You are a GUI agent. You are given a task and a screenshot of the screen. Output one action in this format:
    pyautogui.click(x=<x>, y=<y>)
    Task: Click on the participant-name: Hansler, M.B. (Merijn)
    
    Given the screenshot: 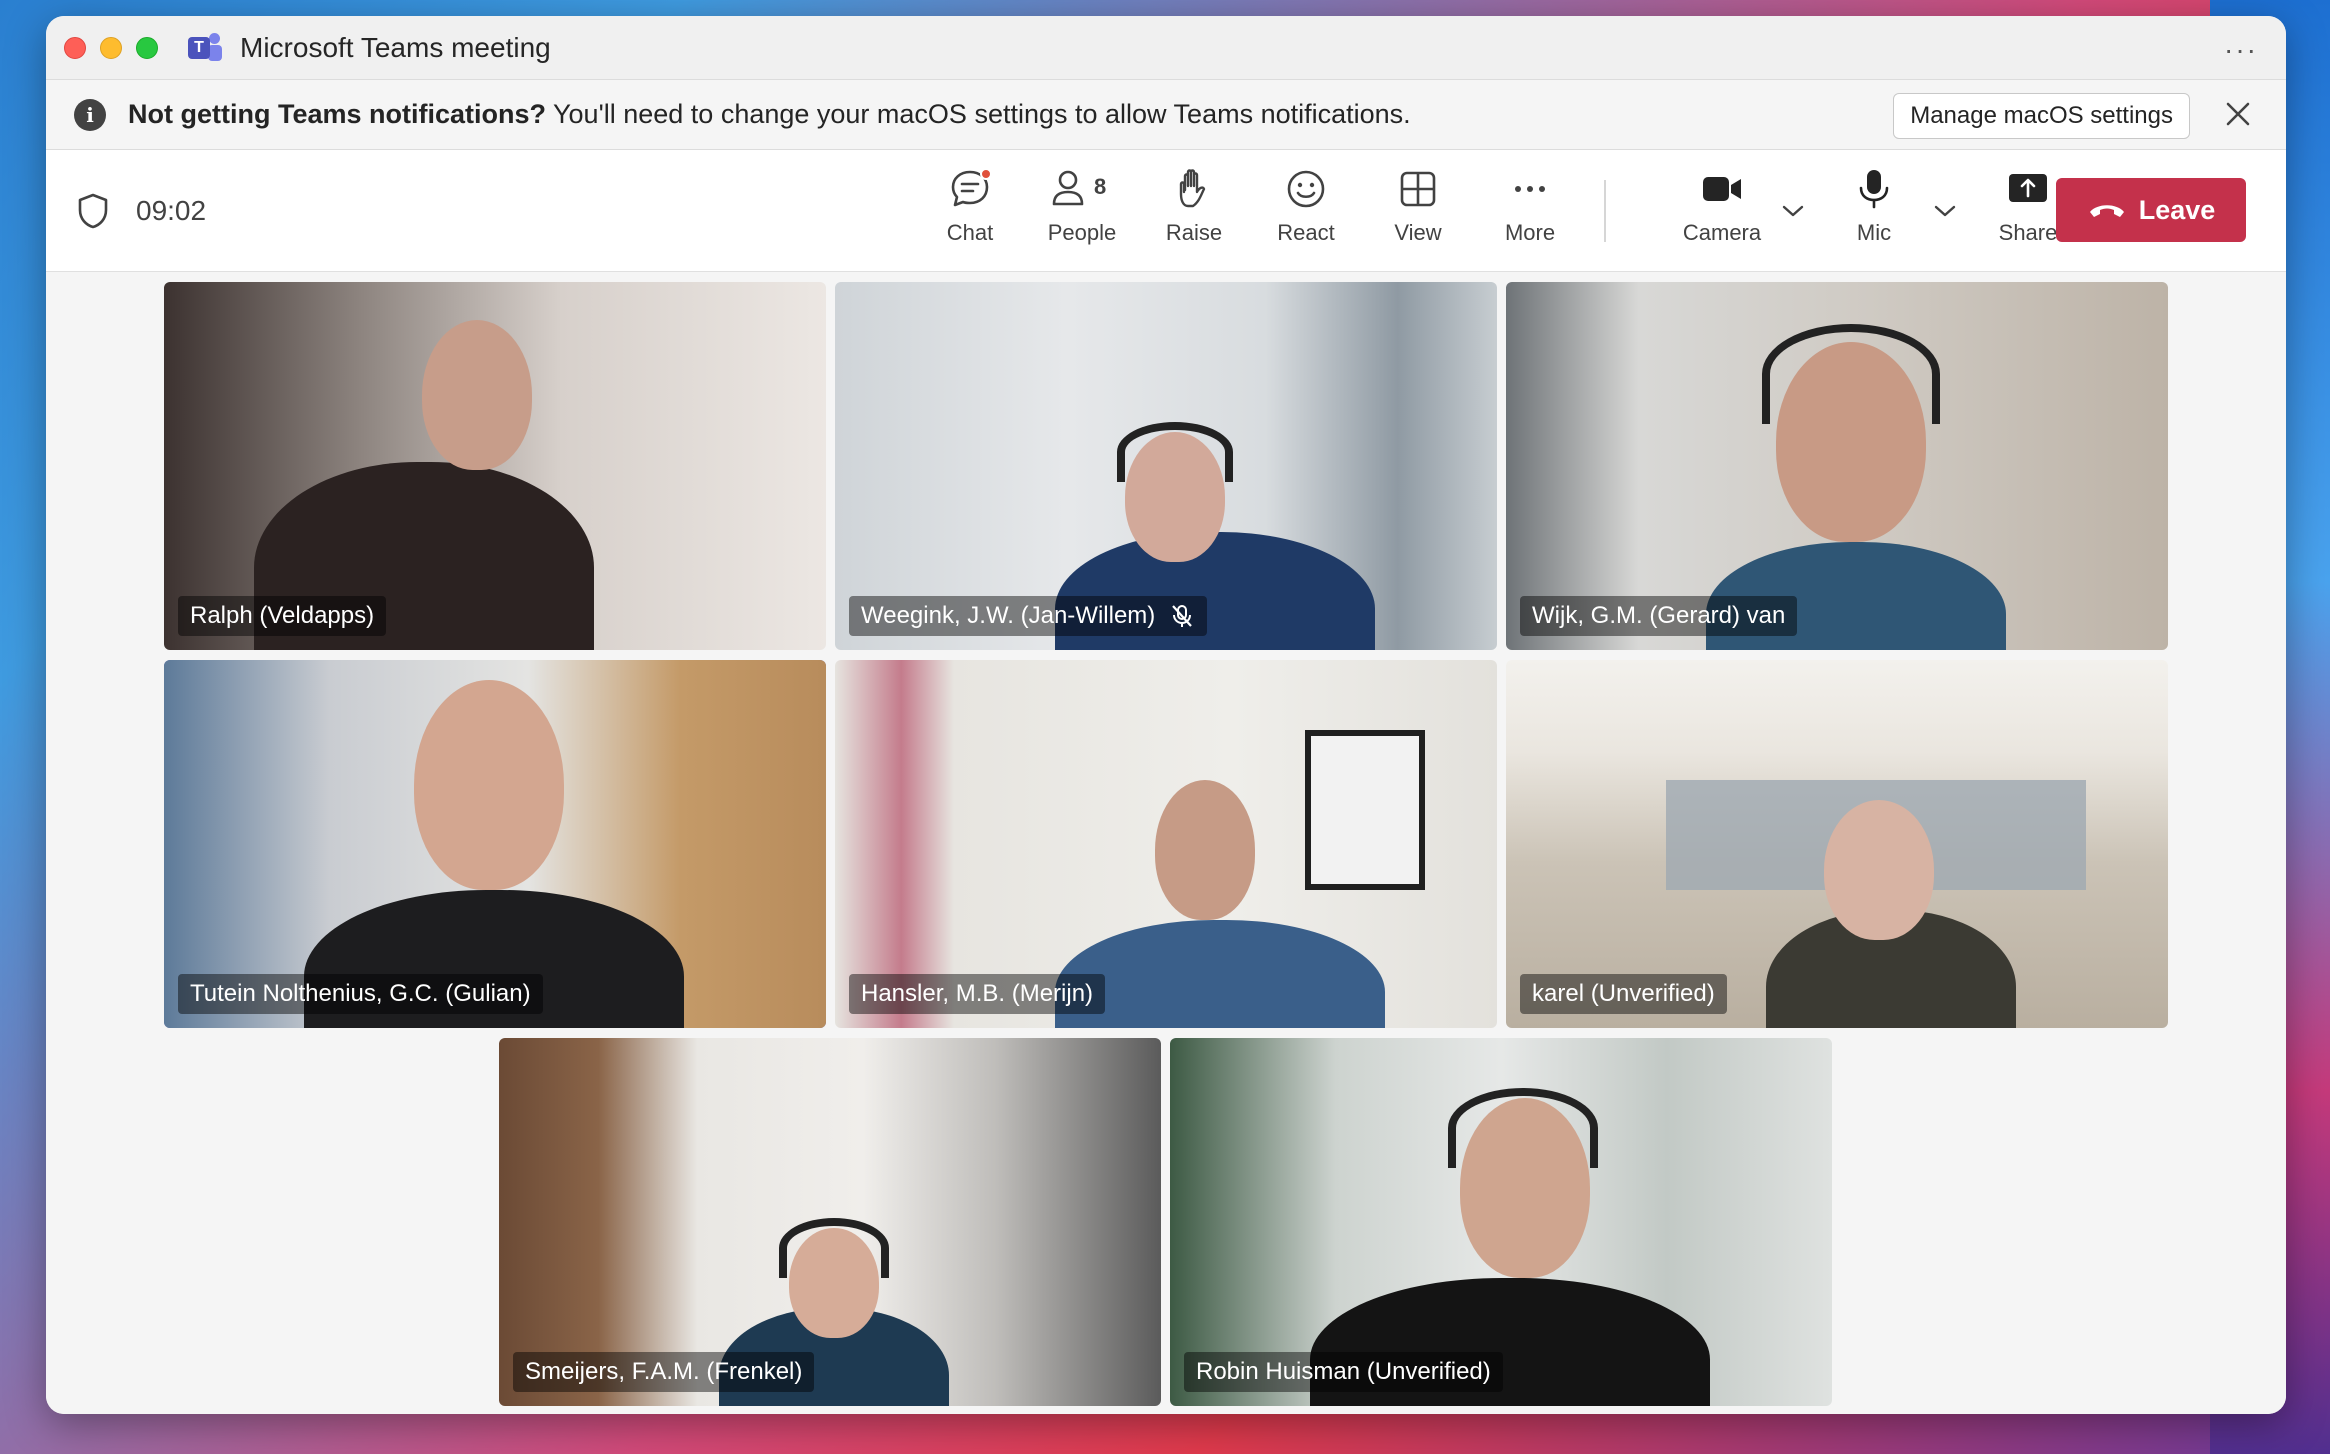 What is the action you would take?
    pyautogui.click(x=977, y=993)
    